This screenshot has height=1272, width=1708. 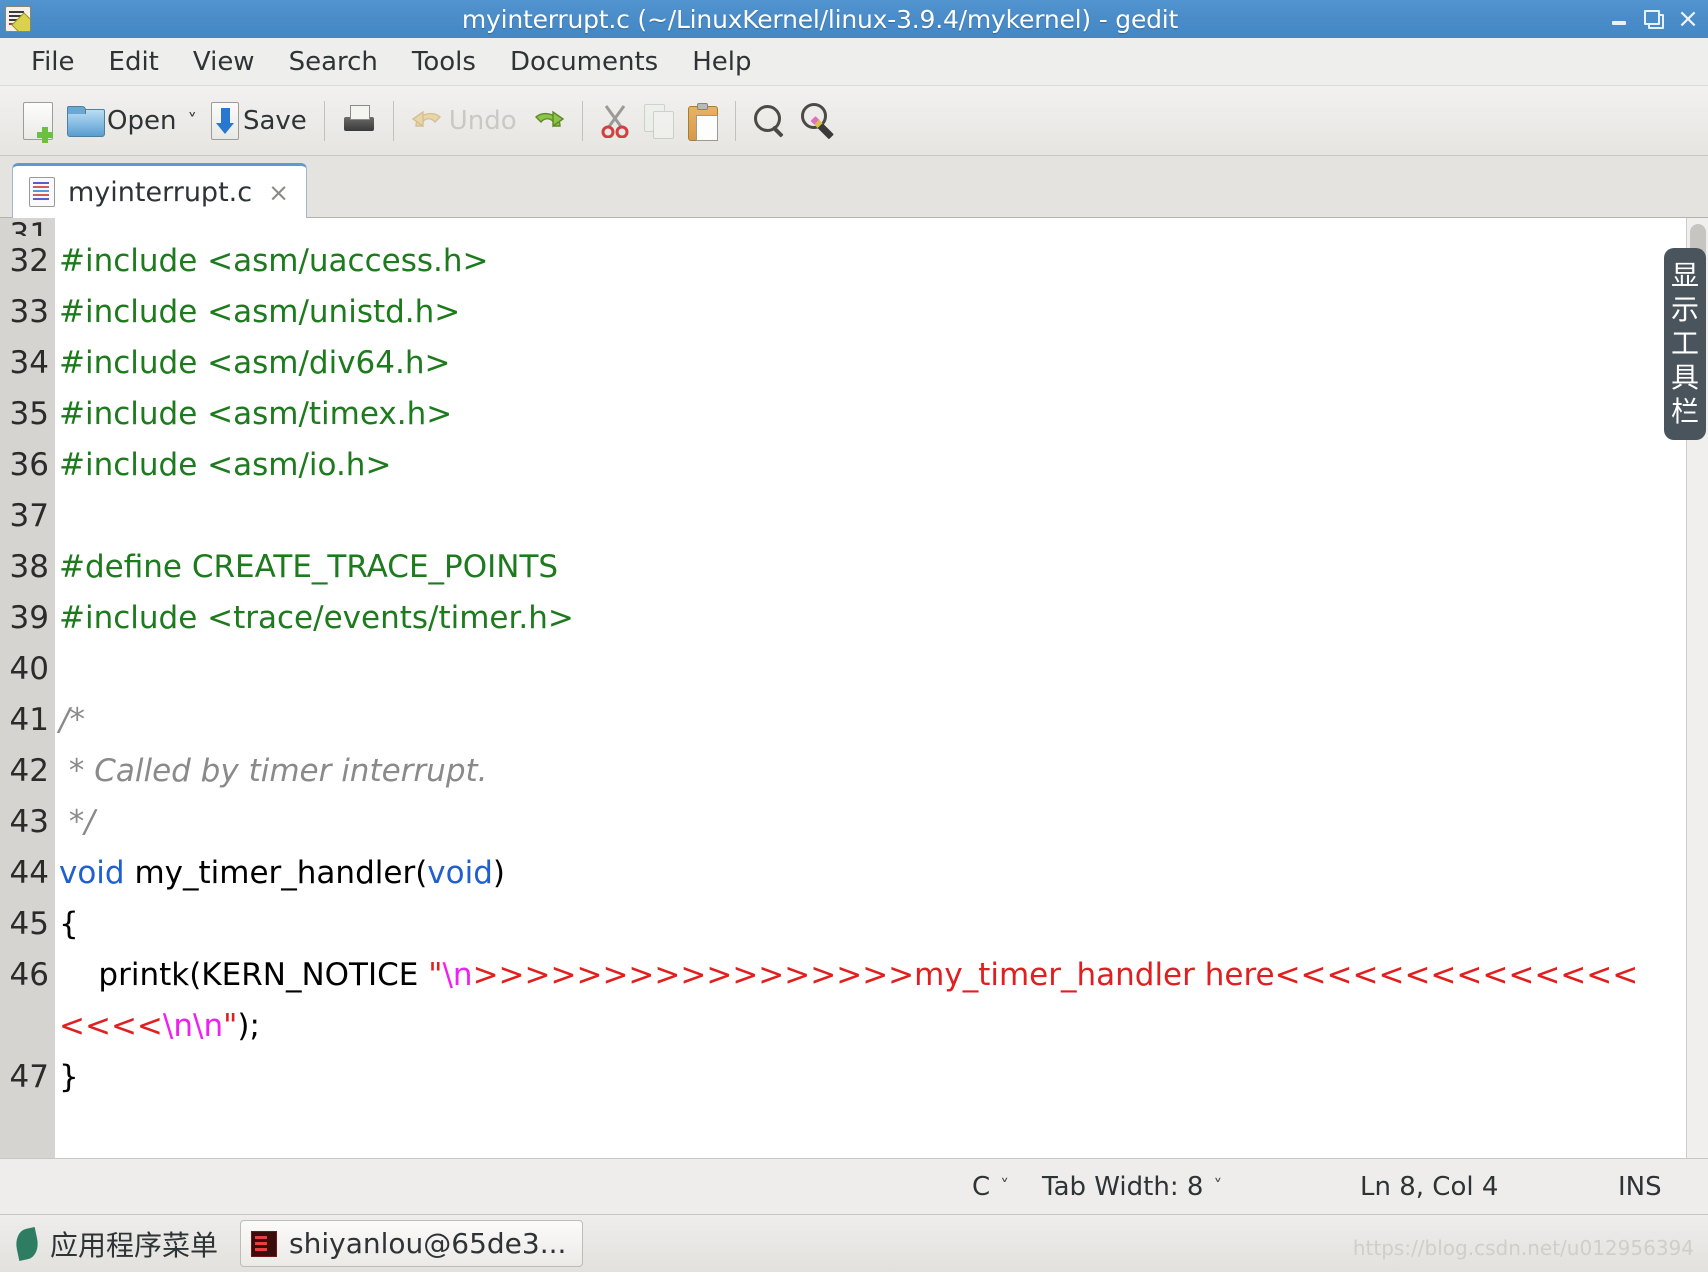 I want to click on toolbar: Open ˅ Save Undo, so click(x=854, y=121).